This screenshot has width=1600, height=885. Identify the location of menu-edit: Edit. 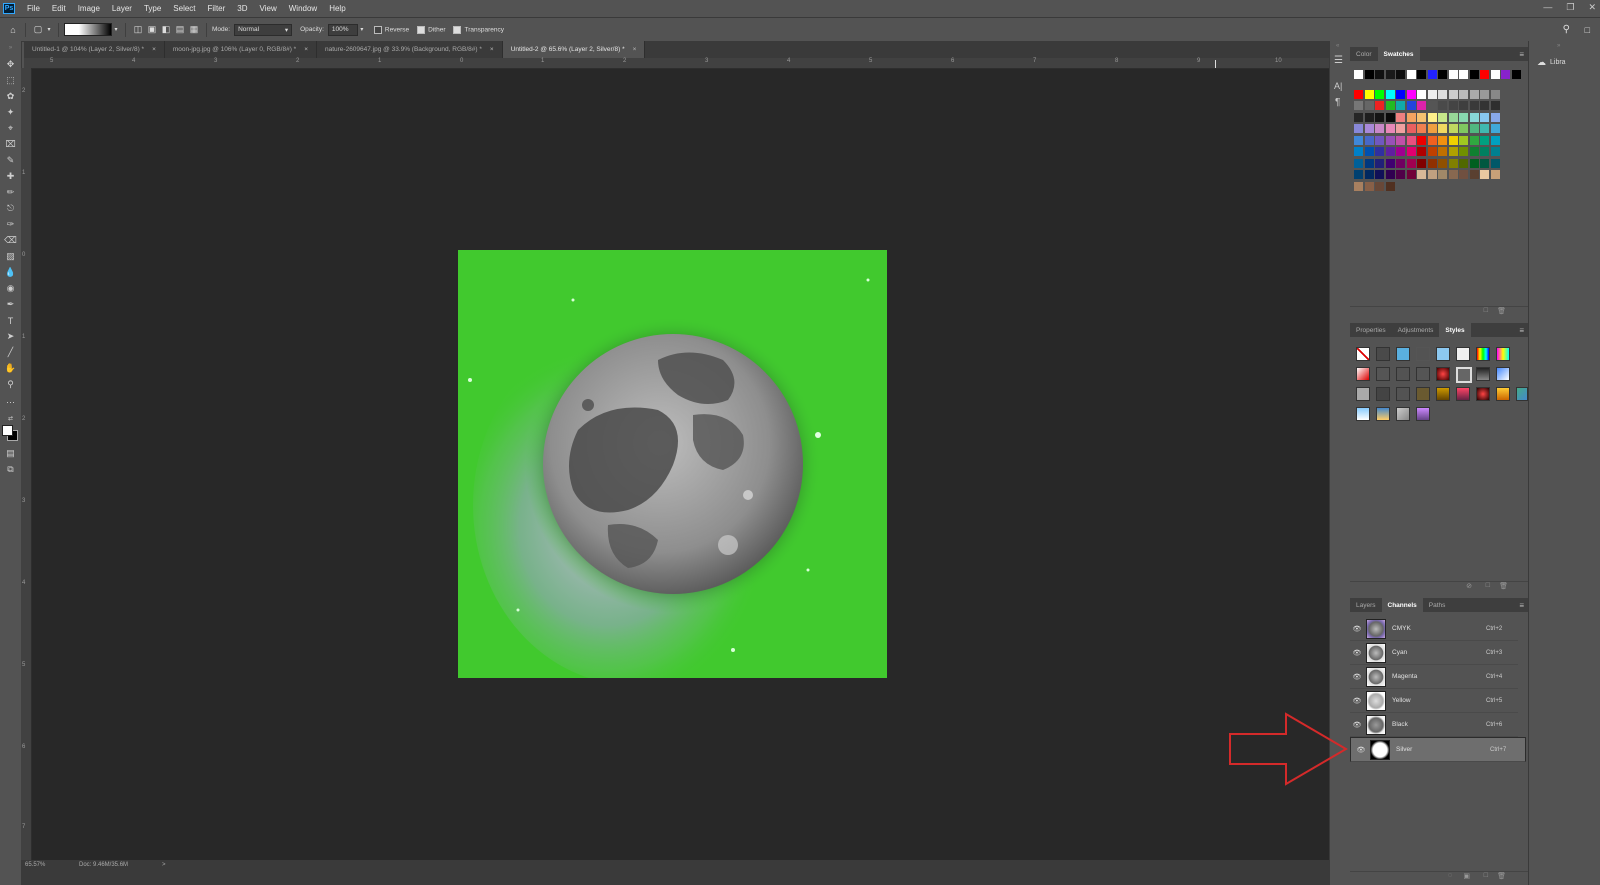
(59, 8).